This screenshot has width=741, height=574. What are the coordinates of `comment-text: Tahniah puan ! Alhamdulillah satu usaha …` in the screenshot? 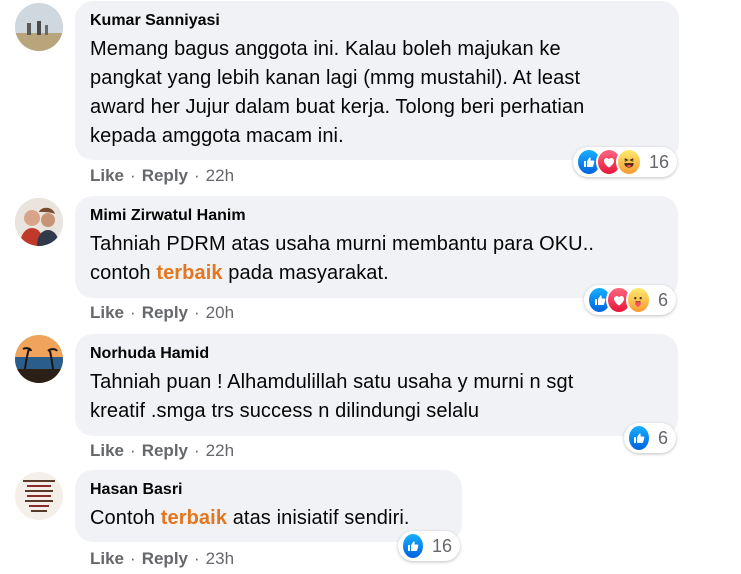 It's located at (376, 397).